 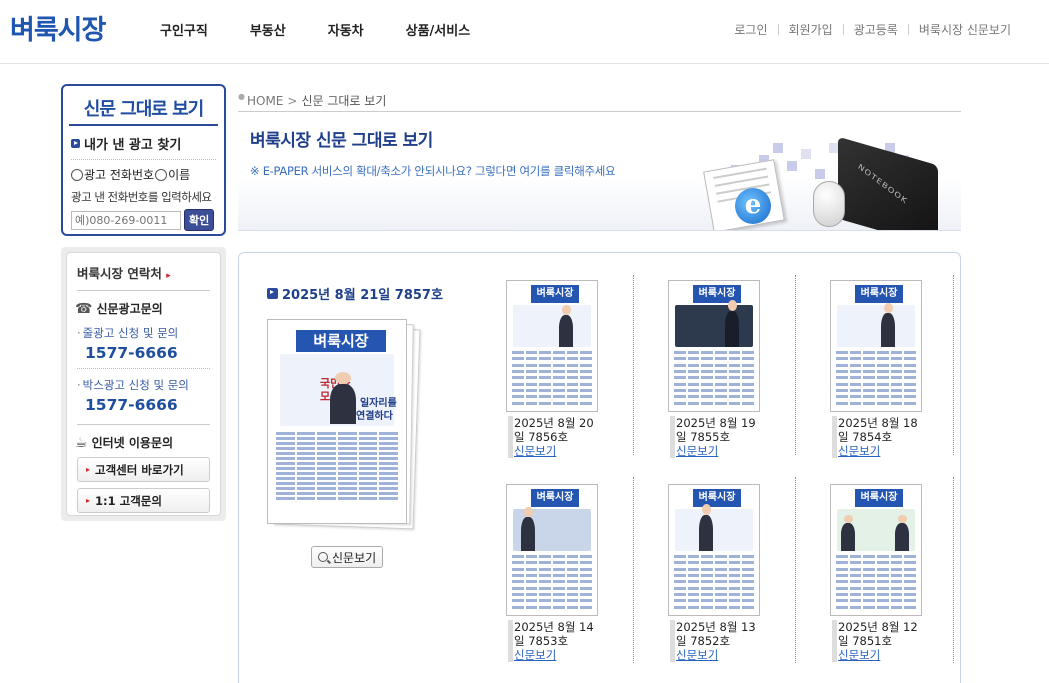 I want to click on issue-ad-grid, so click(x=552, y=378).